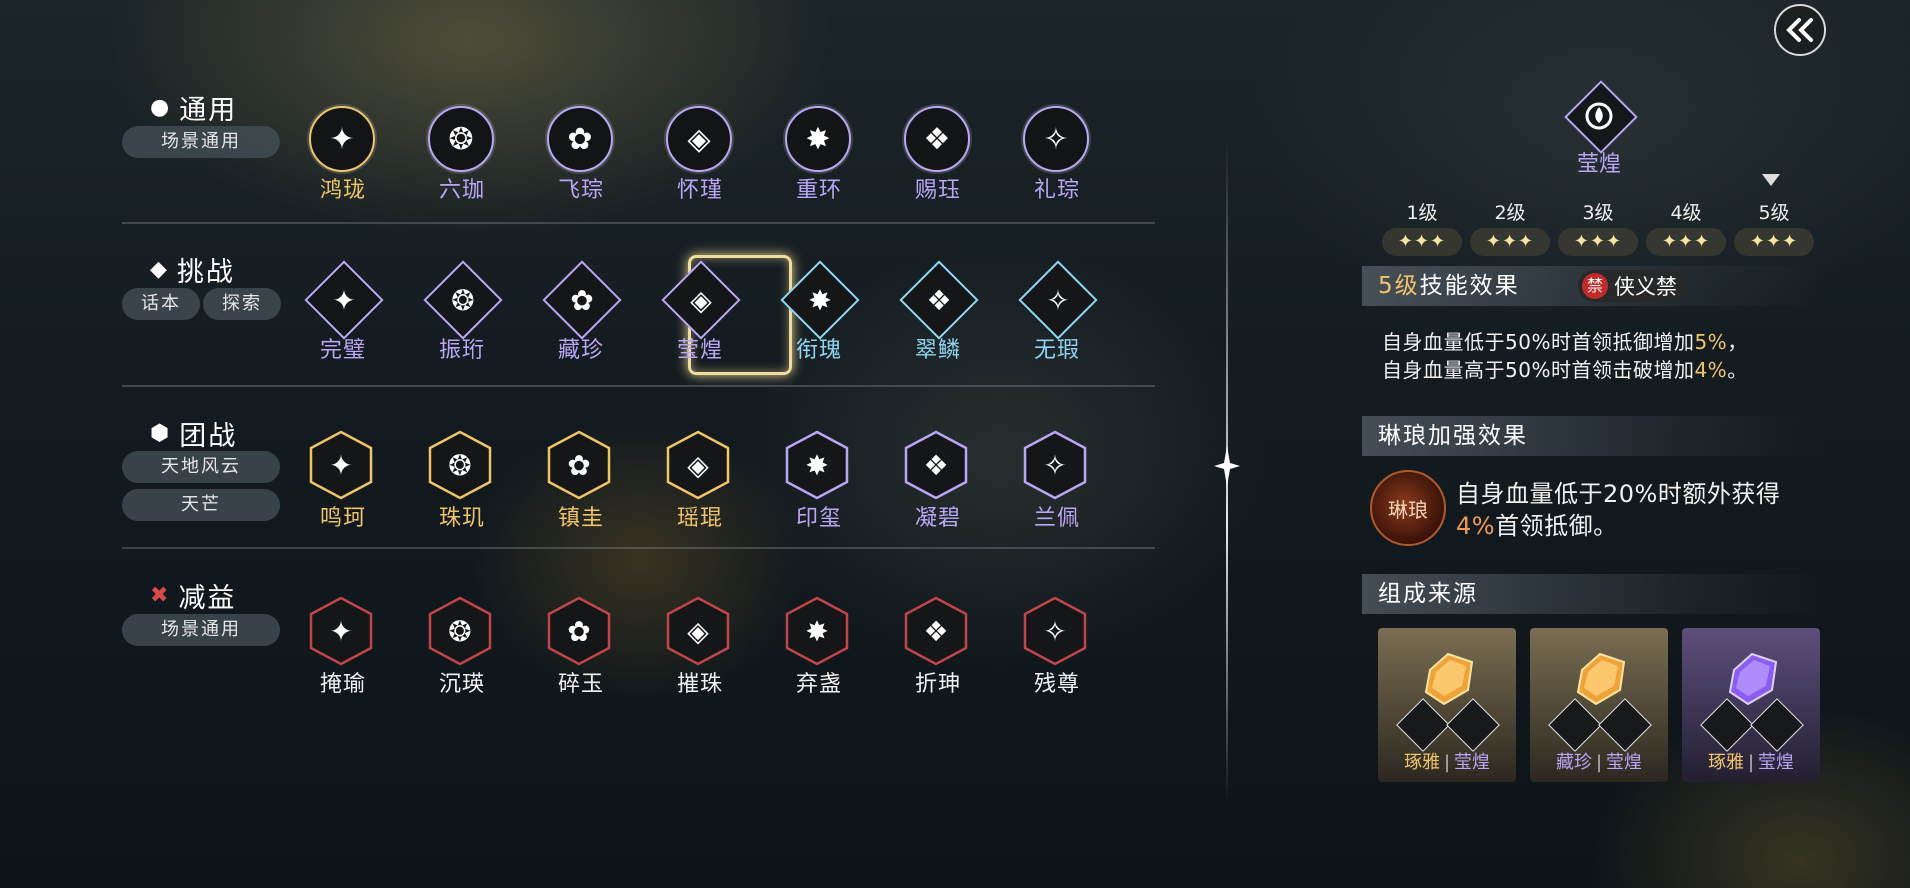 The height and width of the screenshot is (888, 1910). I want to click on source-left: 藏珍, so click(1573, 762).